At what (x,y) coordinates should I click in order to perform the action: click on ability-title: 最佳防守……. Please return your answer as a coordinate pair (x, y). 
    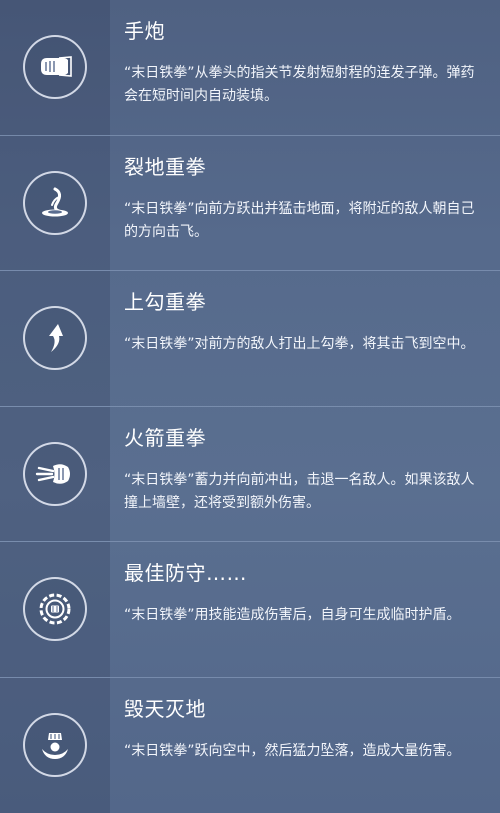
    Looking at the image, I should click on (185, 573).